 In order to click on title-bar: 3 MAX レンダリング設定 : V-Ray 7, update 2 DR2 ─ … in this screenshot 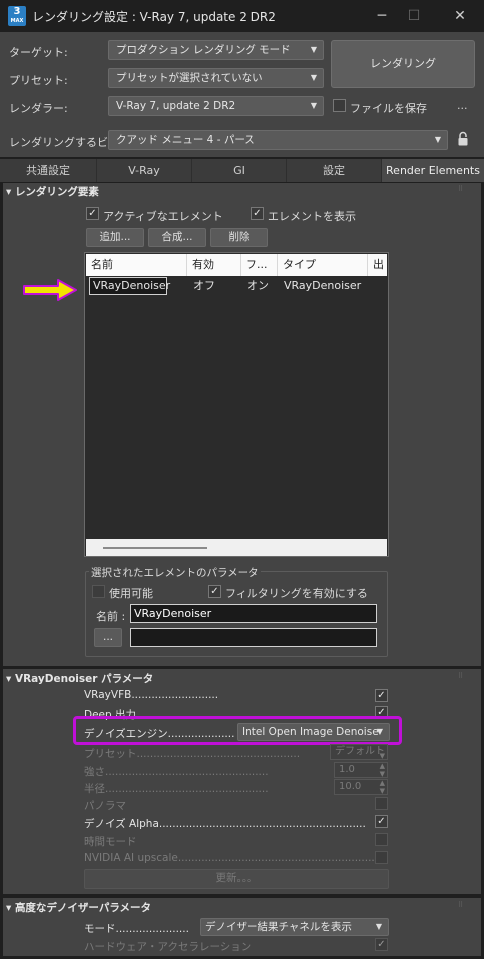, I will do `click(242, 16)`.